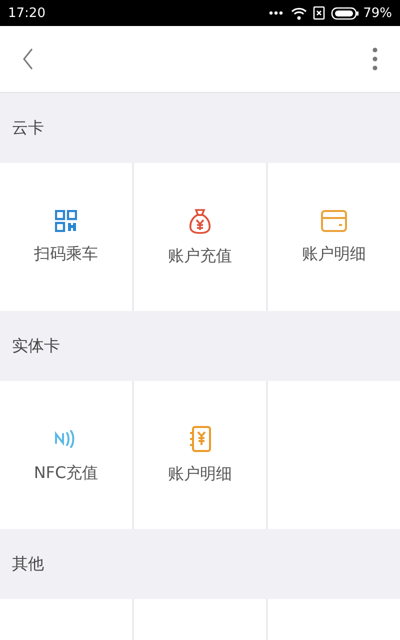 The image size is (400, 640). Describe the element at coordinates (319, 13) in the screenshot. I see `no-sim-icon` at that location.